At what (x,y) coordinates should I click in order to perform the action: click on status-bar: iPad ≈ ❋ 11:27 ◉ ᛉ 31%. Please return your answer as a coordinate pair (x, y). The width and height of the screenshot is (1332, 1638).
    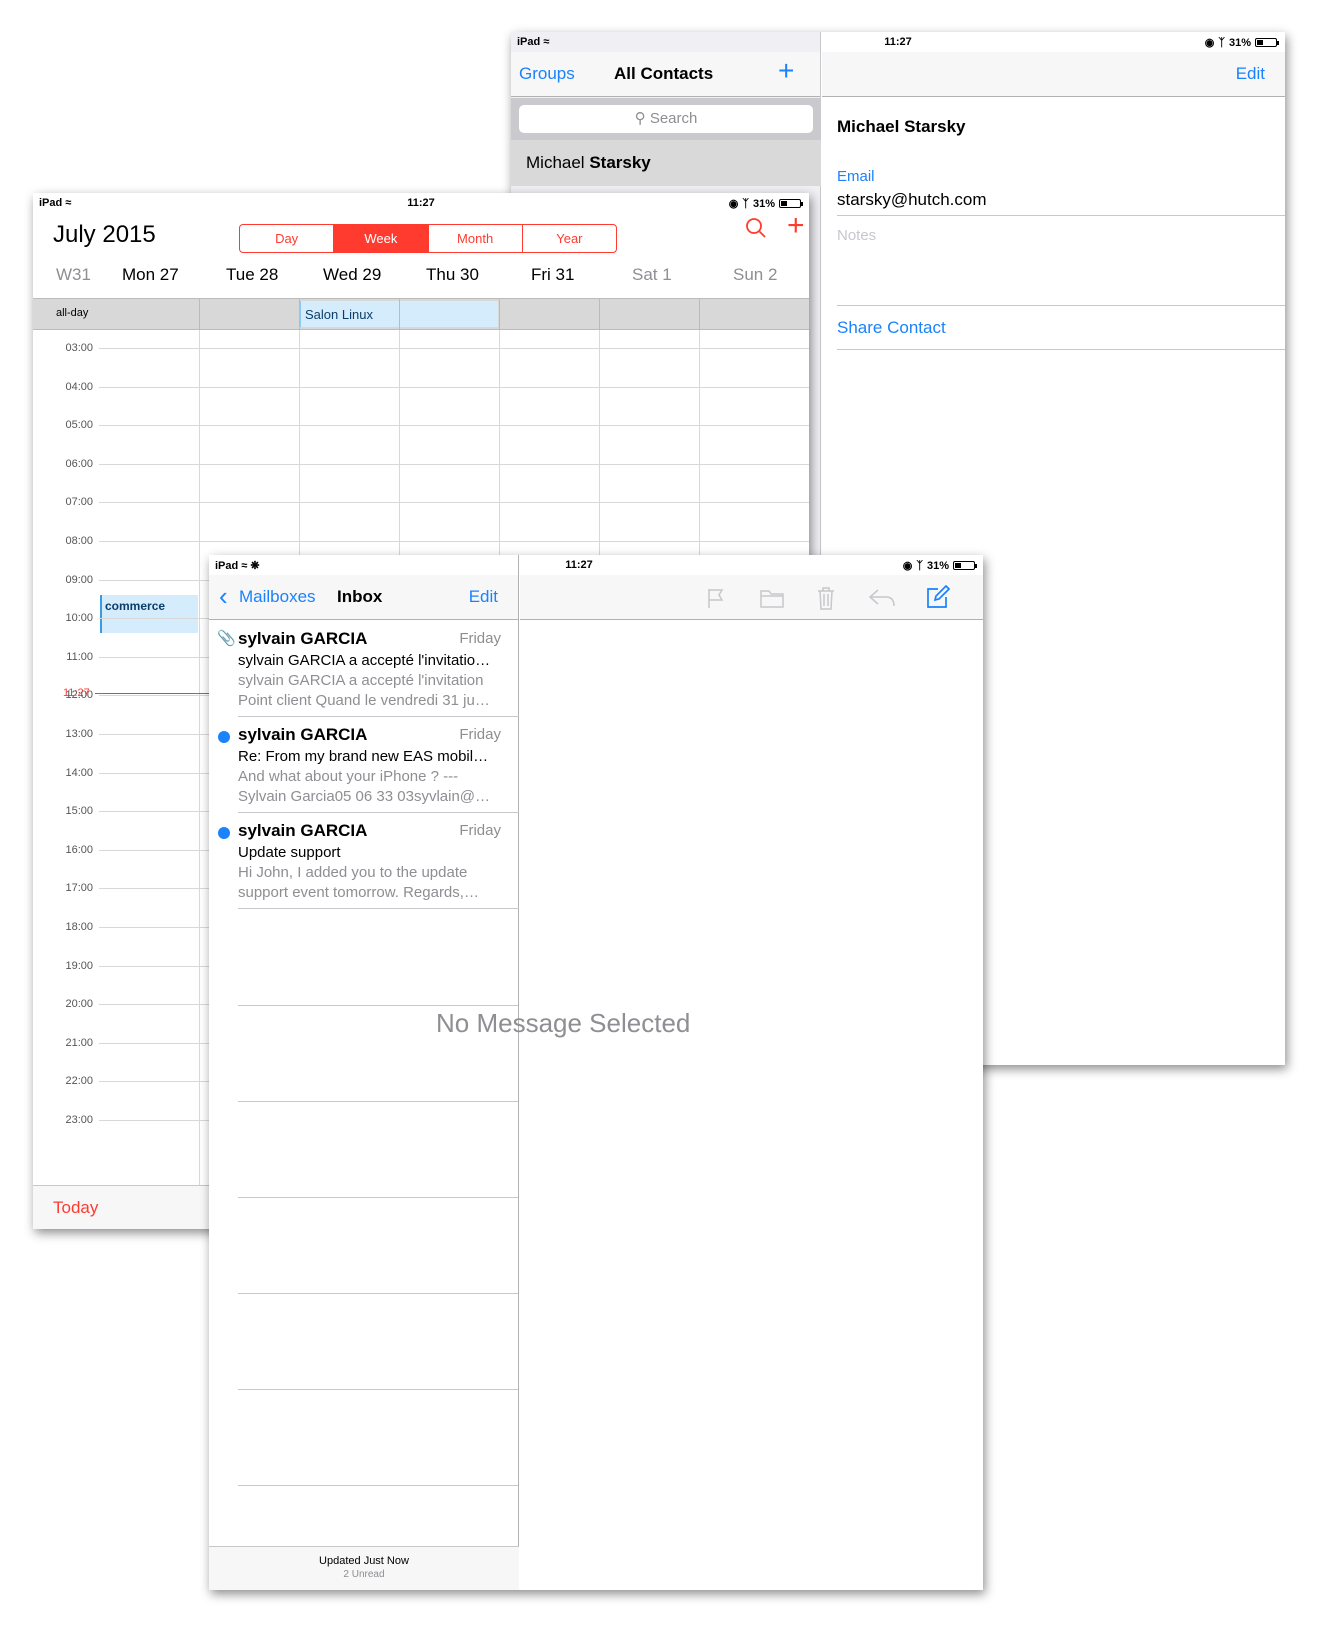
    Looking at the image, I should click on (596, 565).